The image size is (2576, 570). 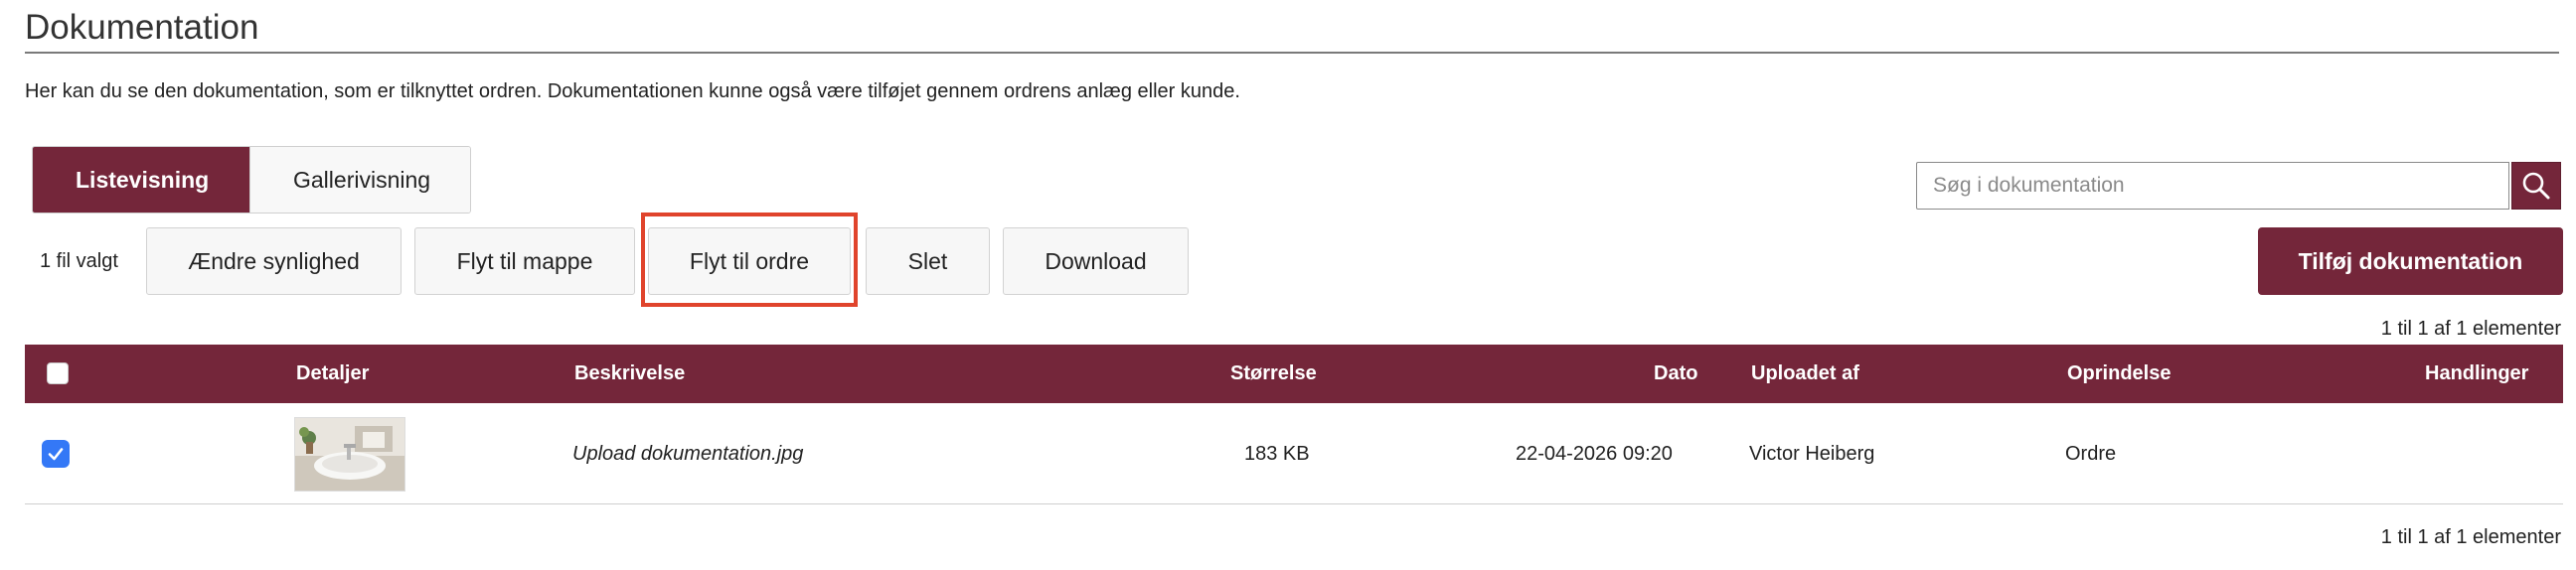 I want to click on column-details: Detaljer, so click(x=333, y=373).